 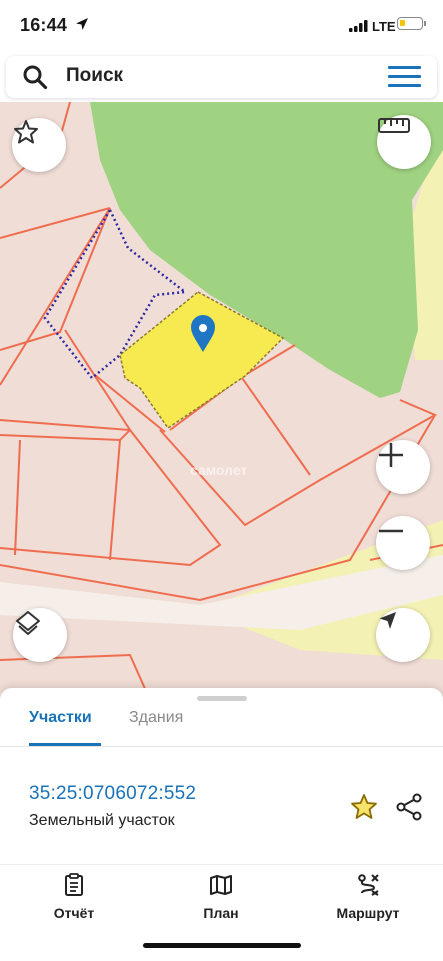 What do you see at coordinates (391, 455) in the screenshot?
I see `zoom-in-icon` at bounding box center [391, 455].